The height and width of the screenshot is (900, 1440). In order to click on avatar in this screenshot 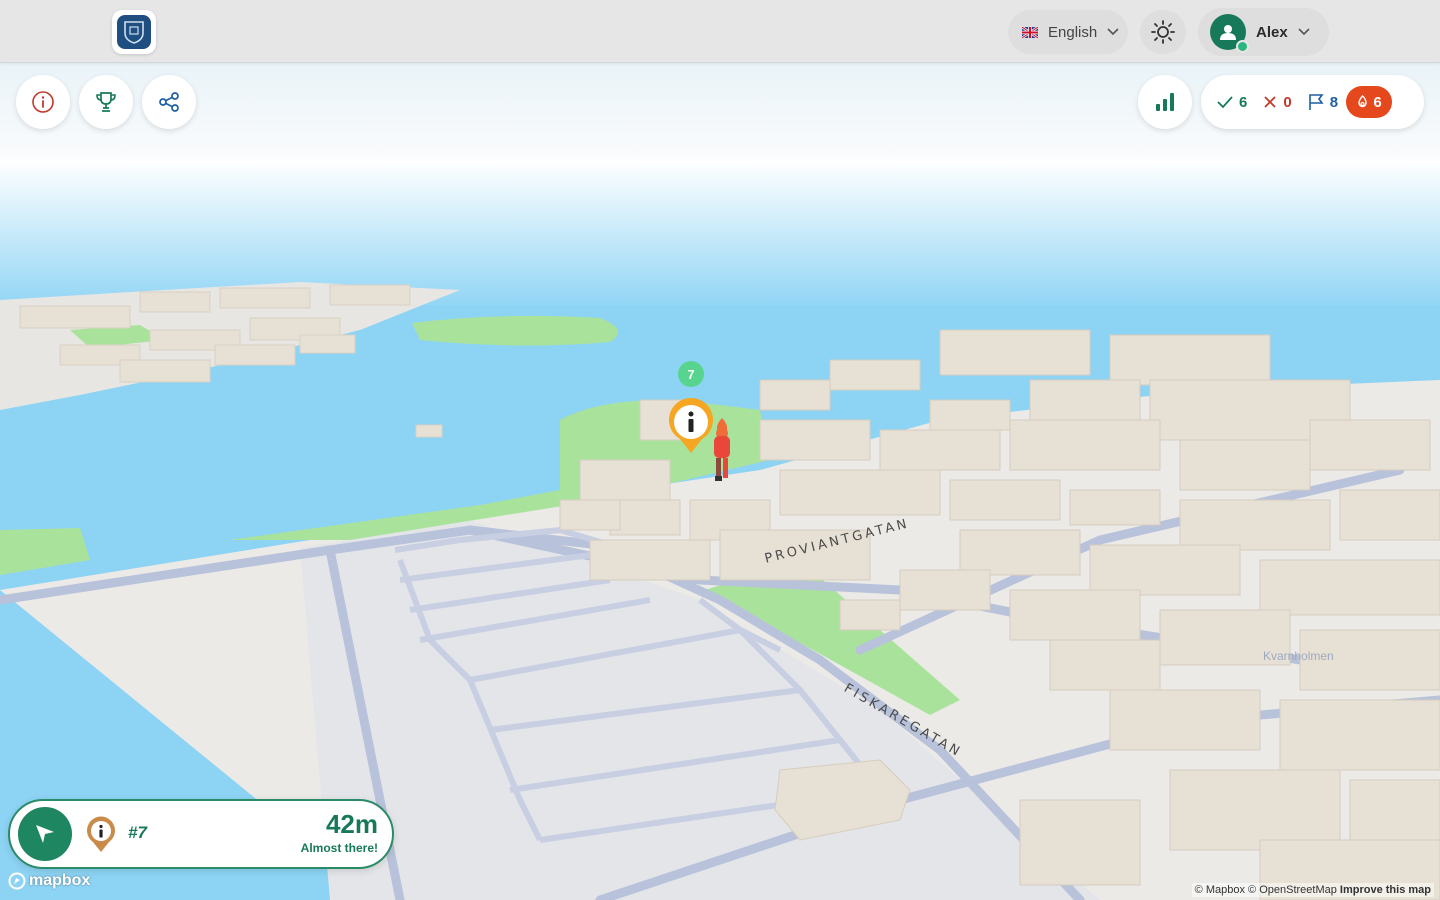, I will do `click(1229, 33)`.